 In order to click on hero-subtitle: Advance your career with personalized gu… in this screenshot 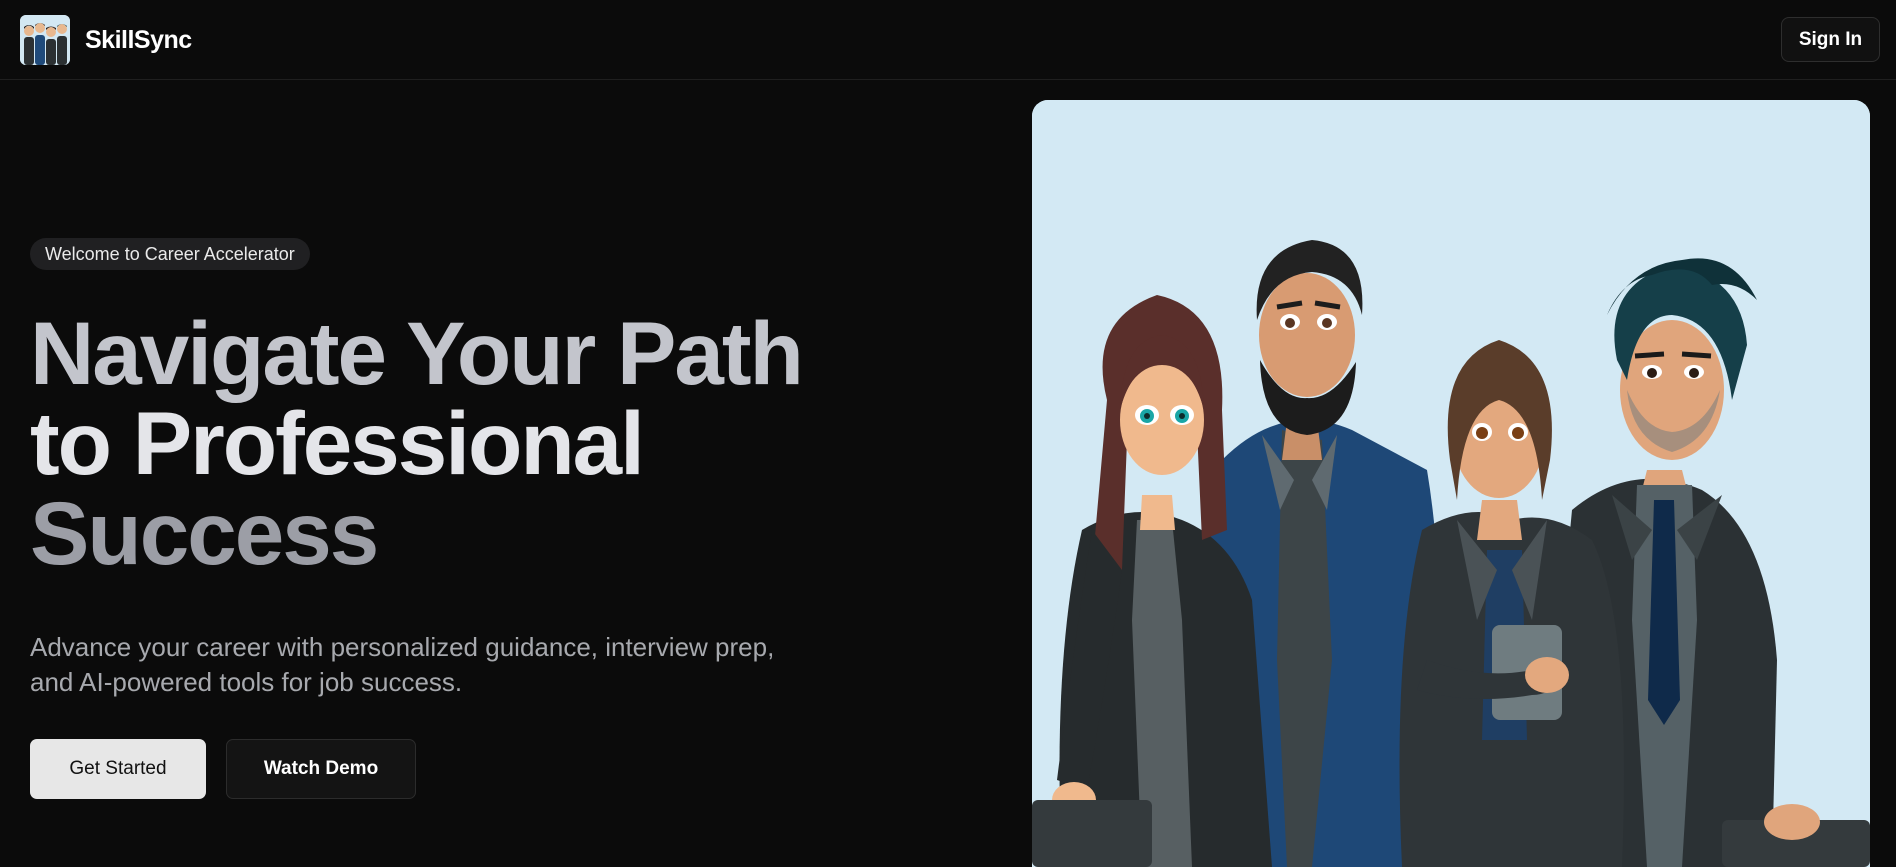, I will do `click(402, 664)`.